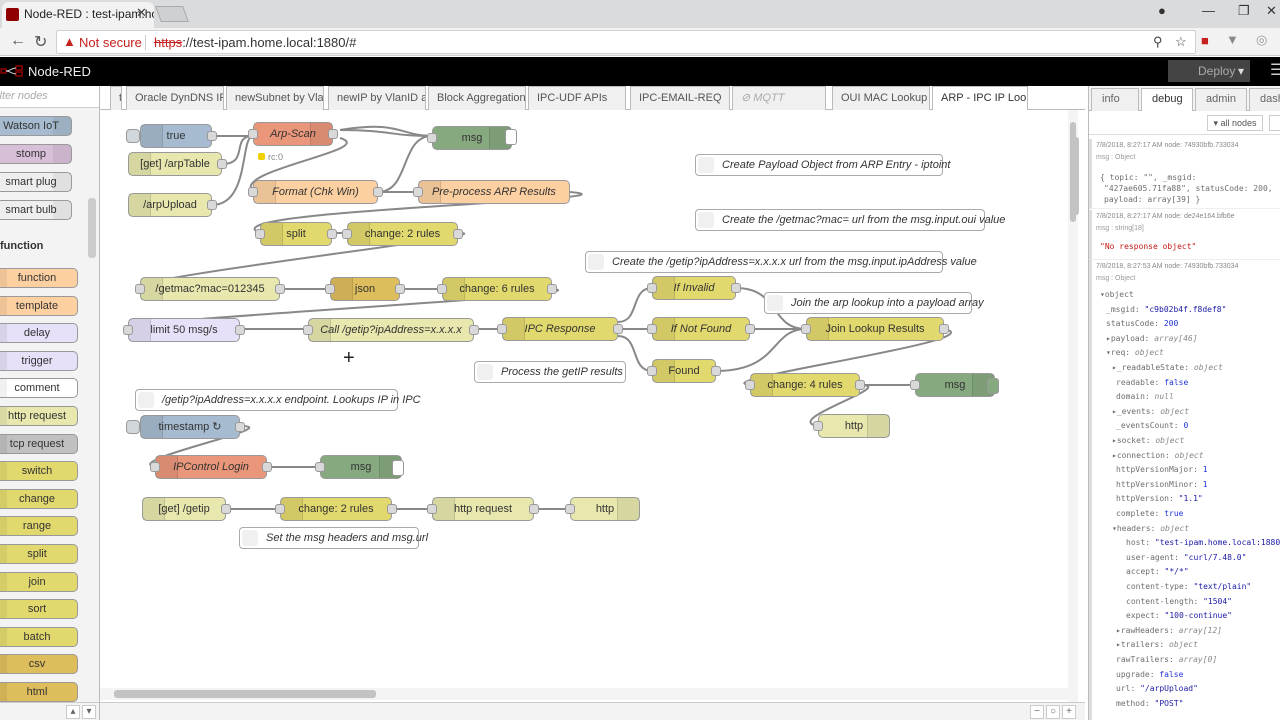 This screenshot has height=720, width=1280. I want to click on bookmark-star-icon: ☆, so click(1181, 42).